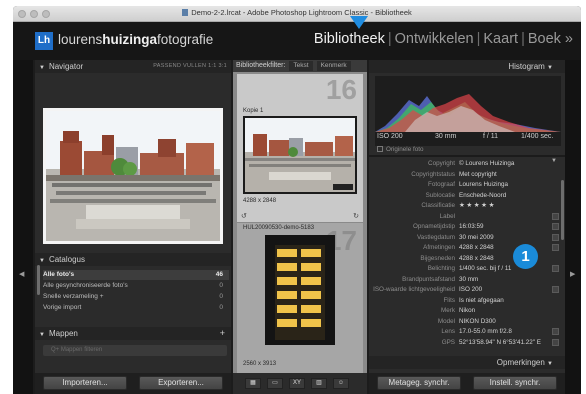  I want to click on rotate-right-icon: ↻, so click(356, 216).